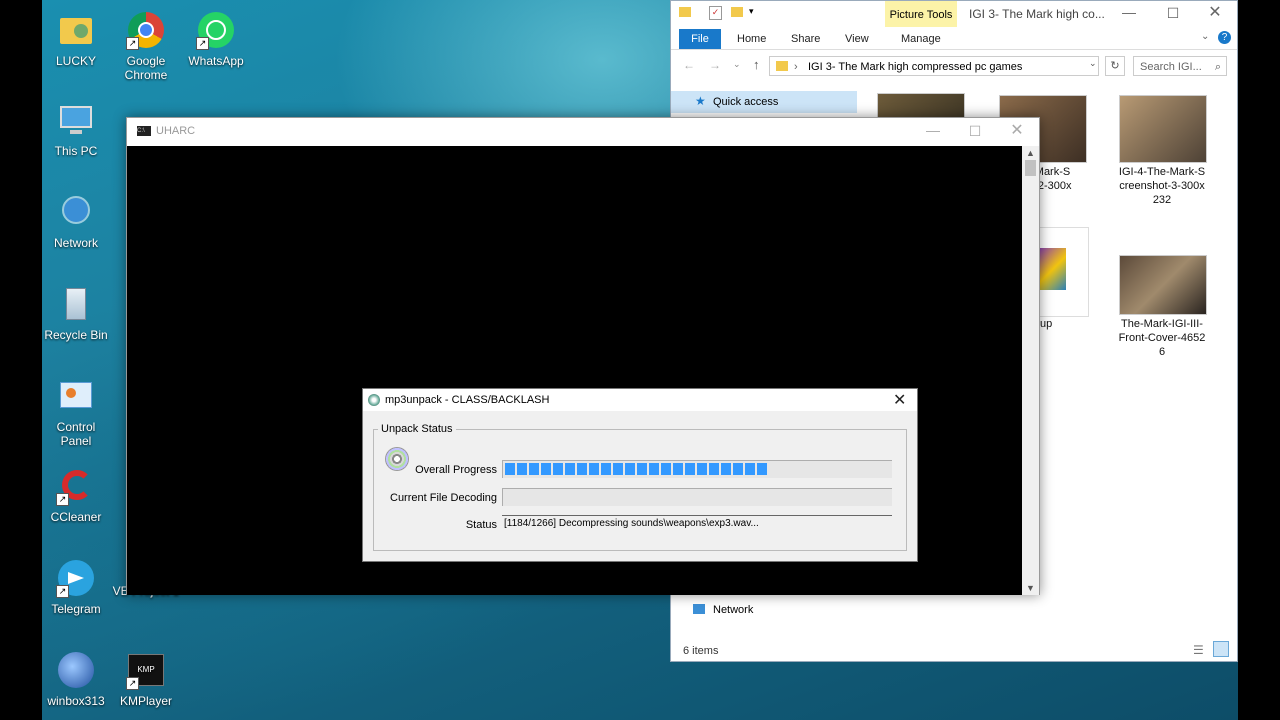 This screenshot has width=1280, height=720. I want to click on help-icon: ?, so click(1224, 37).